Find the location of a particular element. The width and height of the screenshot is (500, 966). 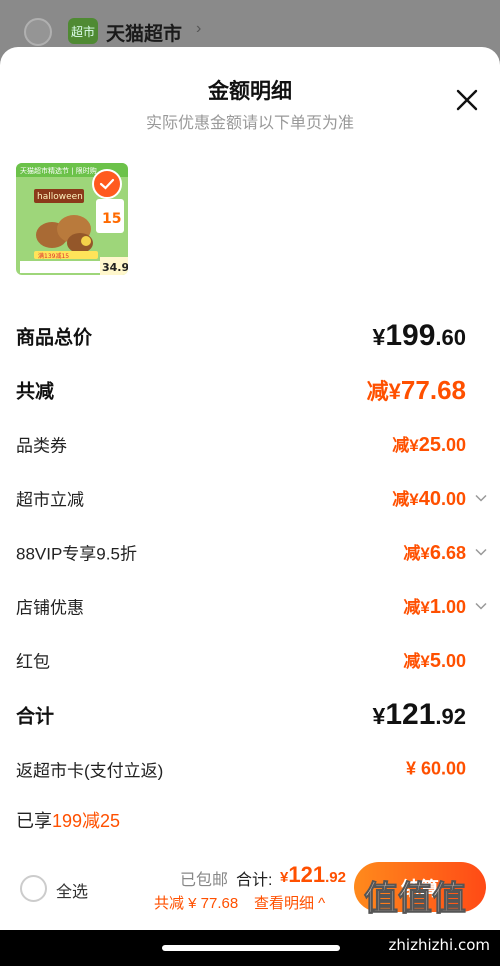

row-label: 品类券 is located at coordinates (41, 446).